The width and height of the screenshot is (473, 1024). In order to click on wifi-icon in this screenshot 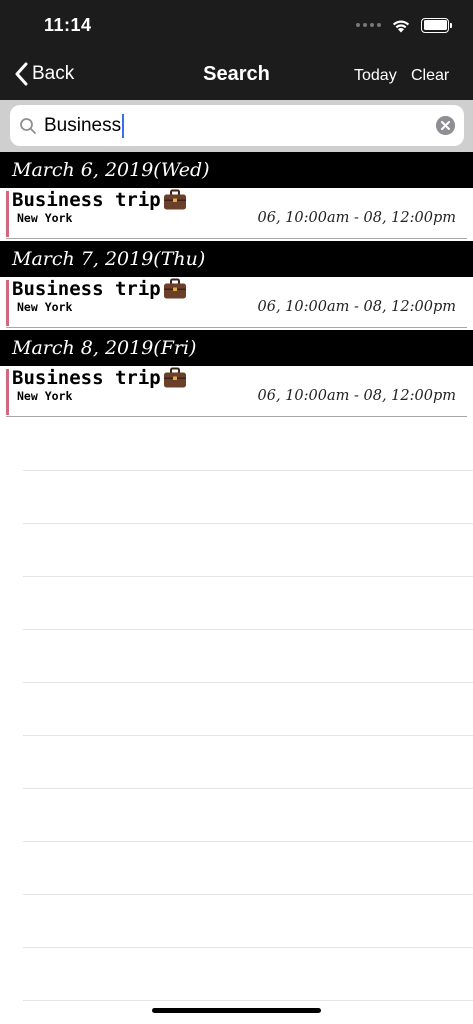, I will do `click(401, 26)`.